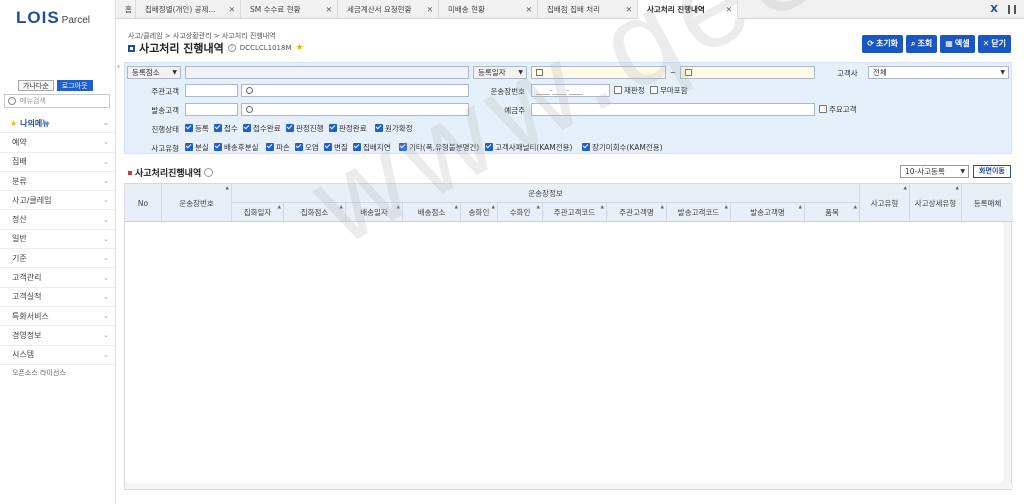 Image resolution: width=1024 pixels, height=504 pixels. What do you see at coordinates (832, 212) in the screenshot?
I see `col-item: 품목 ▲` at bounding box center [832, 212].